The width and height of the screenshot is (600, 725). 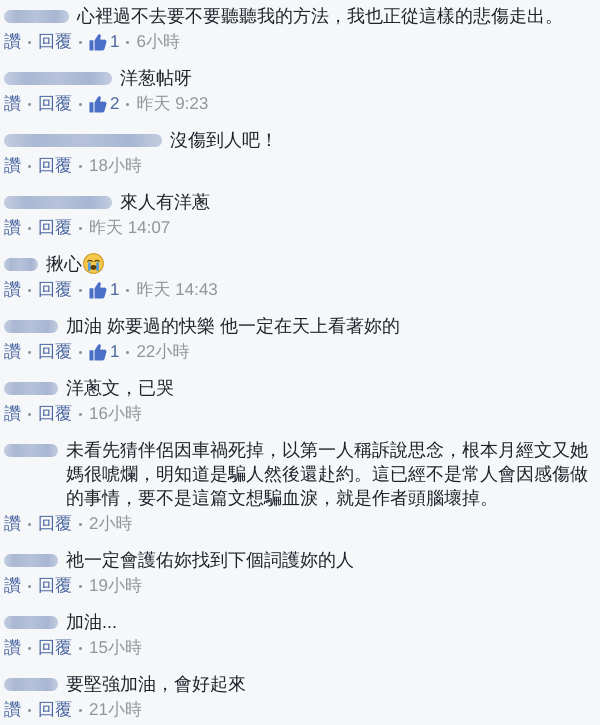 What do you see at coordinates (156, 684) in the screenshot?
I see `comment-text: 要堅強加油，會好起來` at bounding box center [156, 684].